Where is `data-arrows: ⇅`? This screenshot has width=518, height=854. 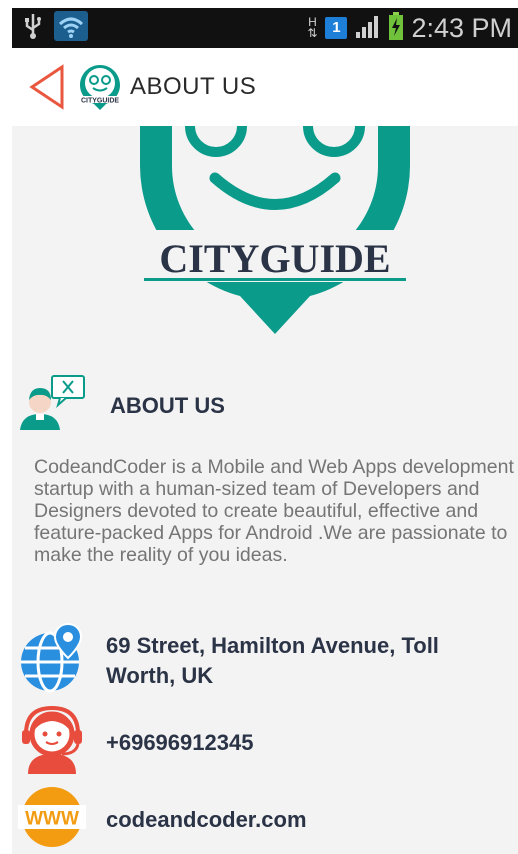
data-arrows: ⇅ is located at coordinates (312, 33).